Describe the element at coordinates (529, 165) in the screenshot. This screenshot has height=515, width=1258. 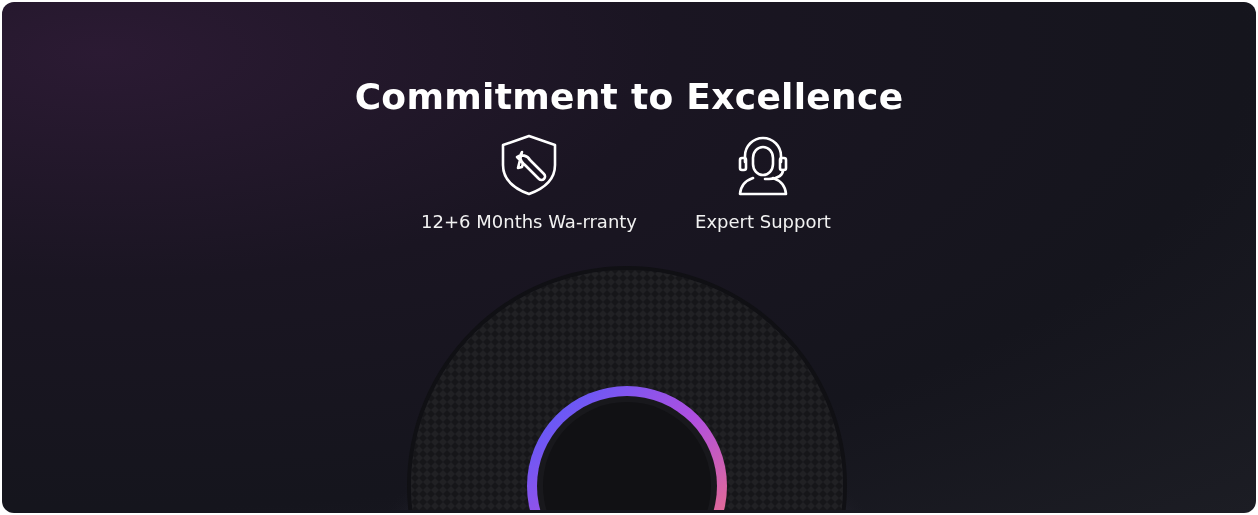
I see `shield-wrench-icon` at that location.